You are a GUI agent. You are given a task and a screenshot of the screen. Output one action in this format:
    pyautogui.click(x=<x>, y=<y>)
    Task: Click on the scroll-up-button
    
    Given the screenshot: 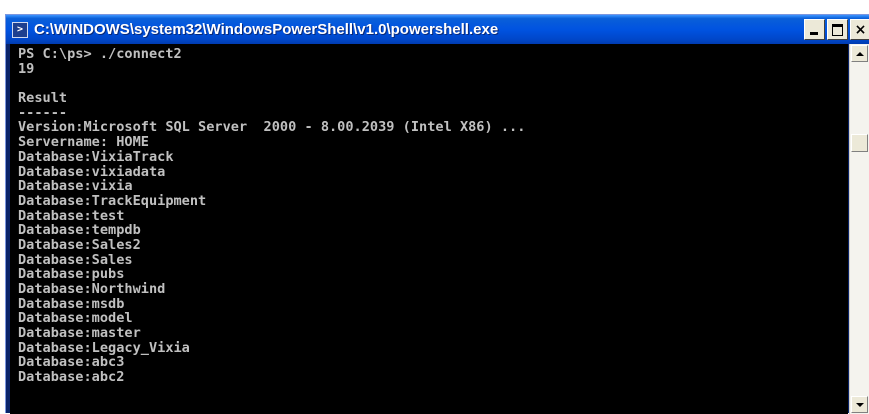 What is the action you would take?
    pyautogui.click(x=859, y=53)
    